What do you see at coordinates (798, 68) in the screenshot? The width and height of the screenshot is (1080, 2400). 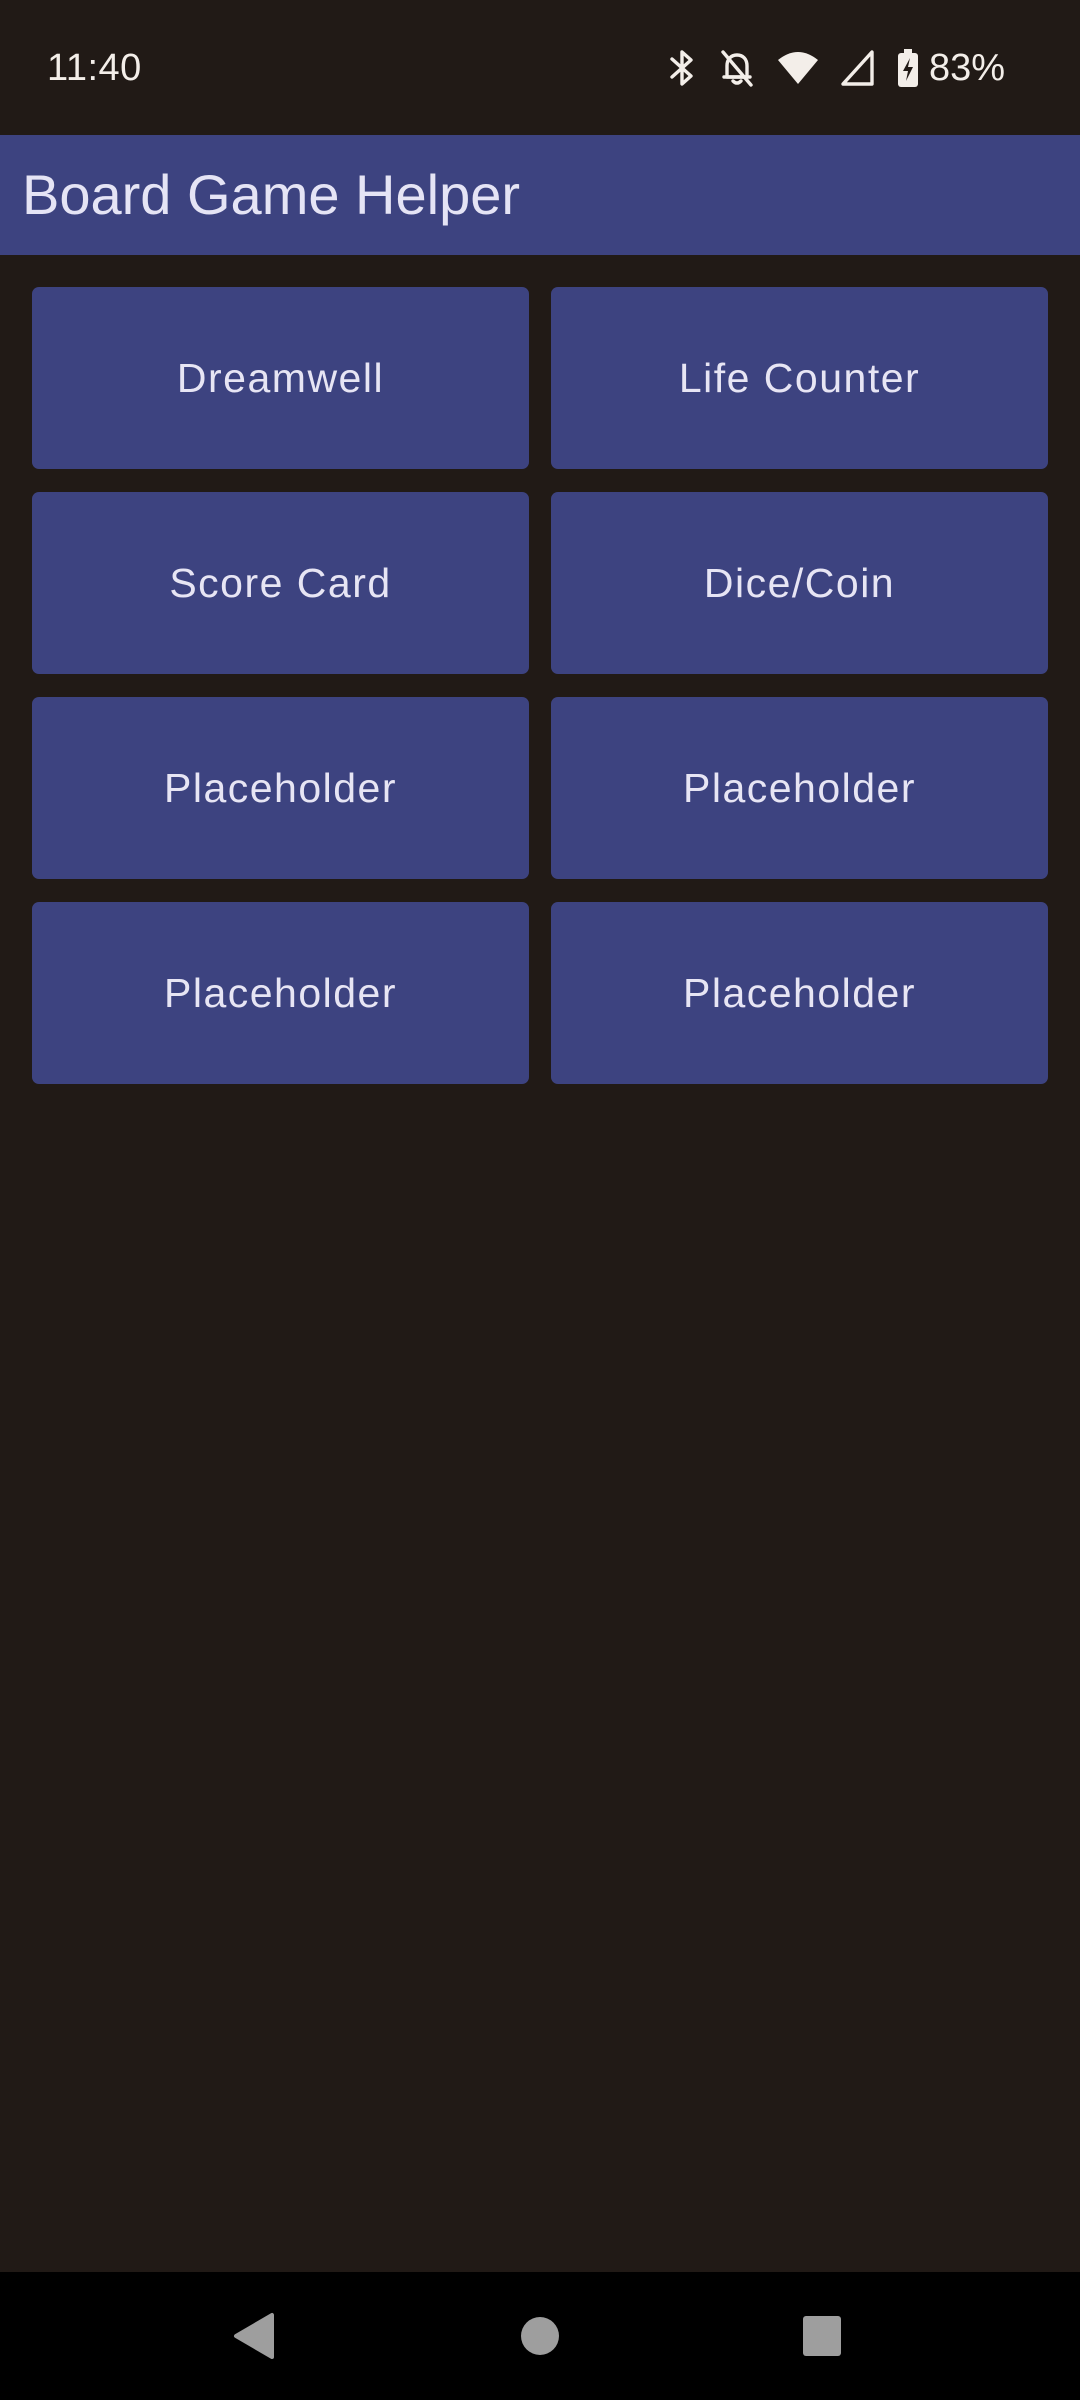 I see `wifi-icon` at bounding box center [798, 68].